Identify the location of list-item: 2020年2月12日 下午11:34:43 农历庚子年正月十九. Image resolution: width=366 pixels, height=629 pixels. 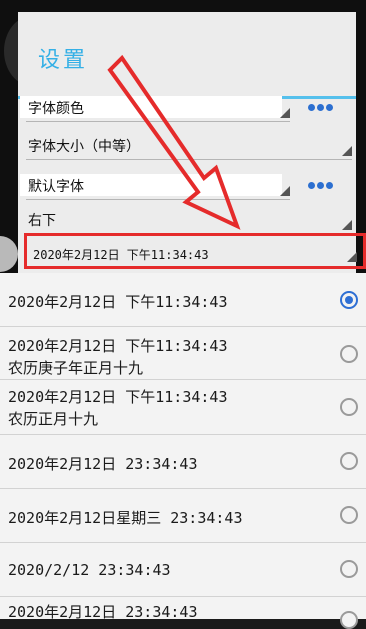
(183, 353).